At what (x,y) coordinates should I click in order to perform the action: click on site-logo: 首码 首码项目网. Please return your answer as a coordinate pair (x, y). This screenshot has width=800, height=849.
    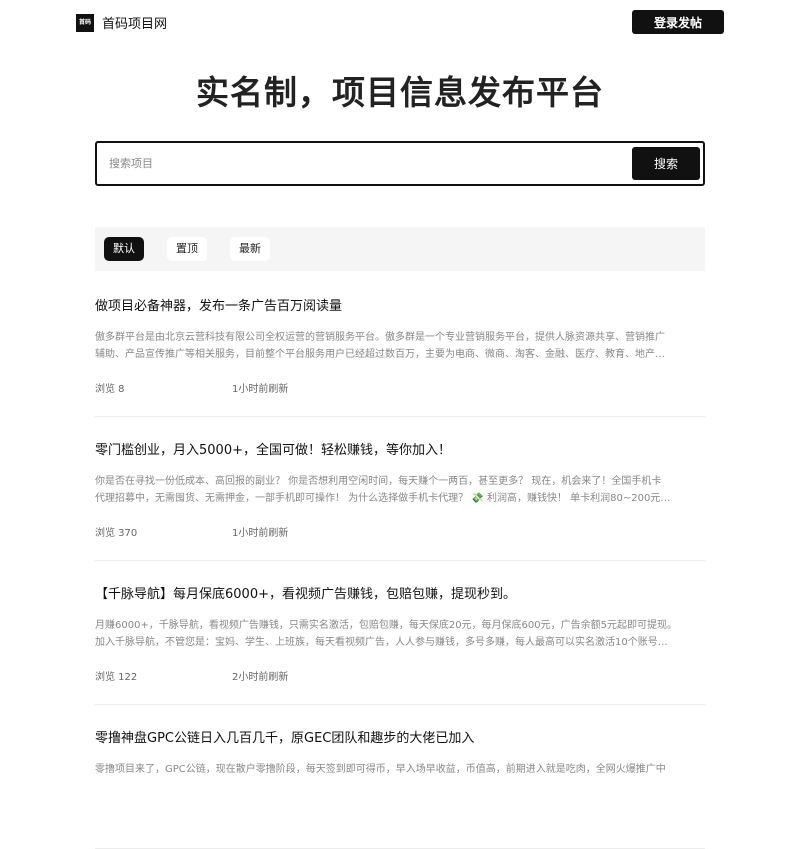
    Looking at the image, I should click on (121, 22).